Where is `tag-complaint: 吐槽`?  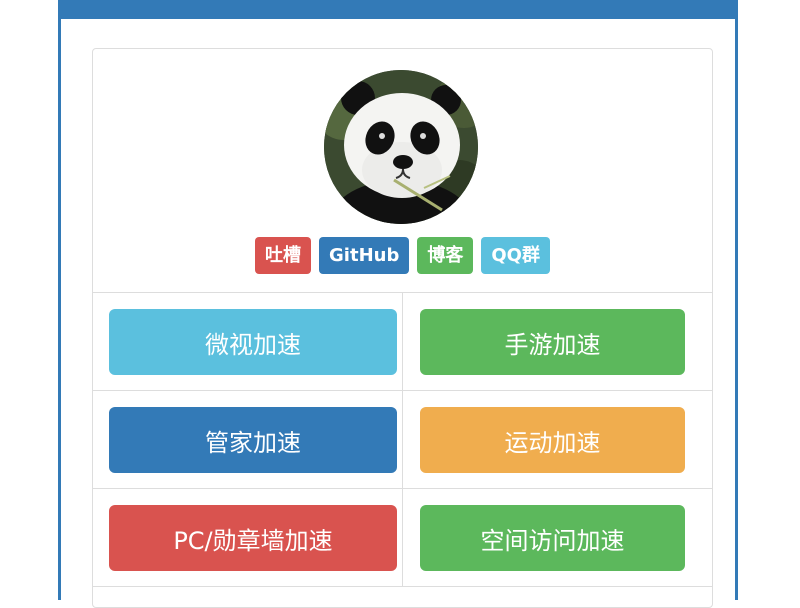
tag-complaint: 吐槽 is located at coordinates (283, 255).